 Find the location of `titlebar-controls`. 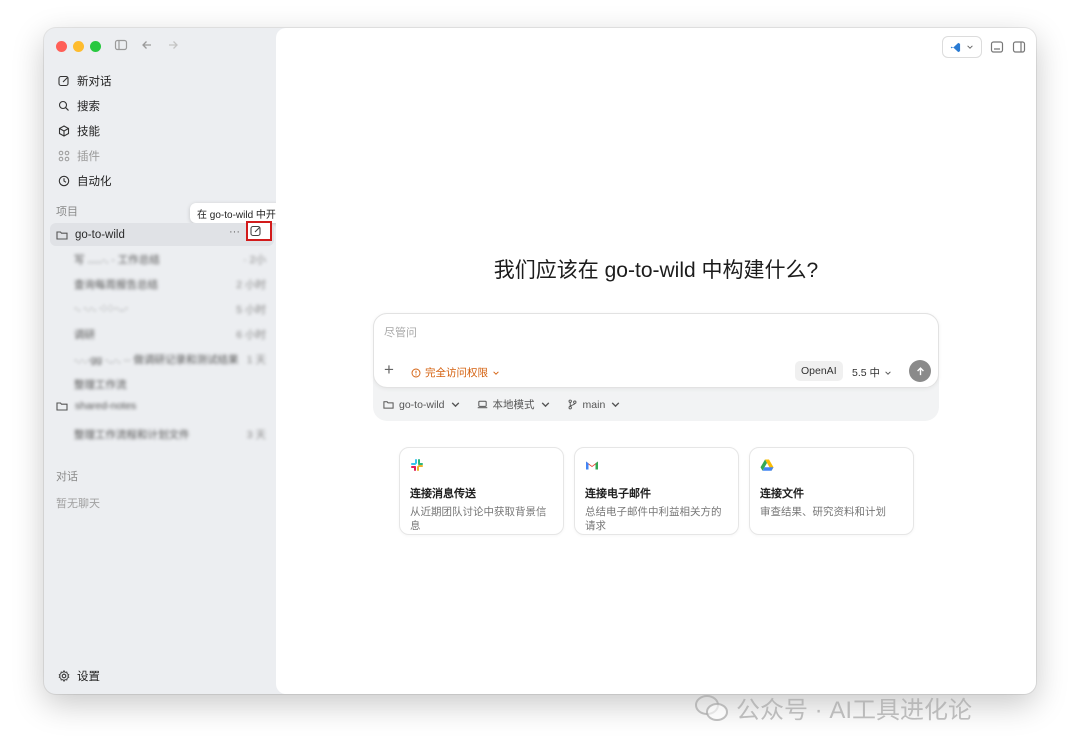

titlebar-controls is located at coordinates (147, 45).